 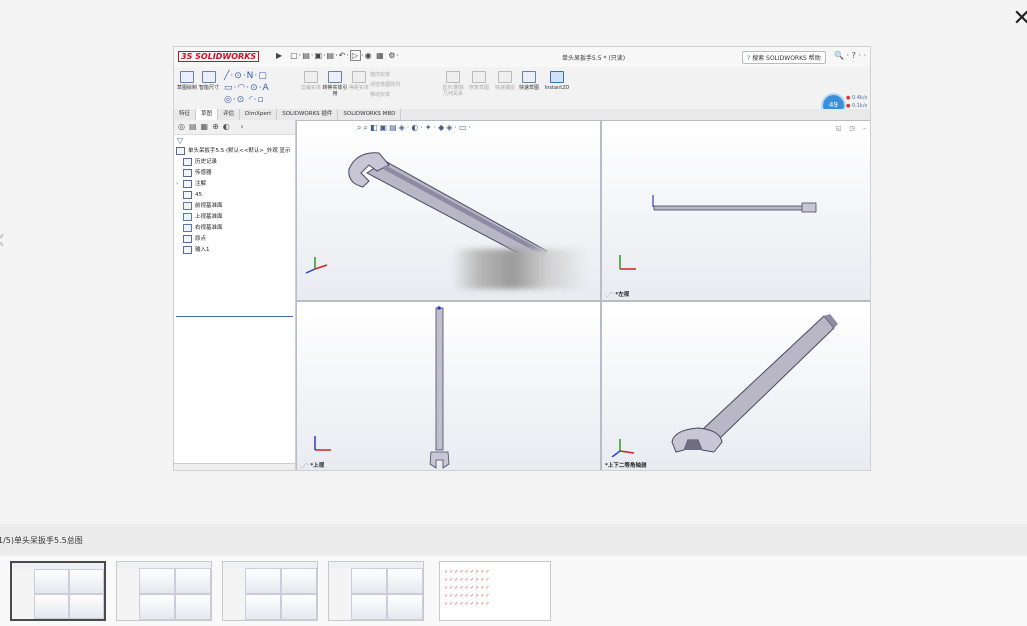 What do you see at coordinates (448, 210) in the screenshot?
I see `viewport-isometric: ⌕⌕◧▣▤◈·◐·✦·◆◈·▭·` at bounding box center [448, 210].